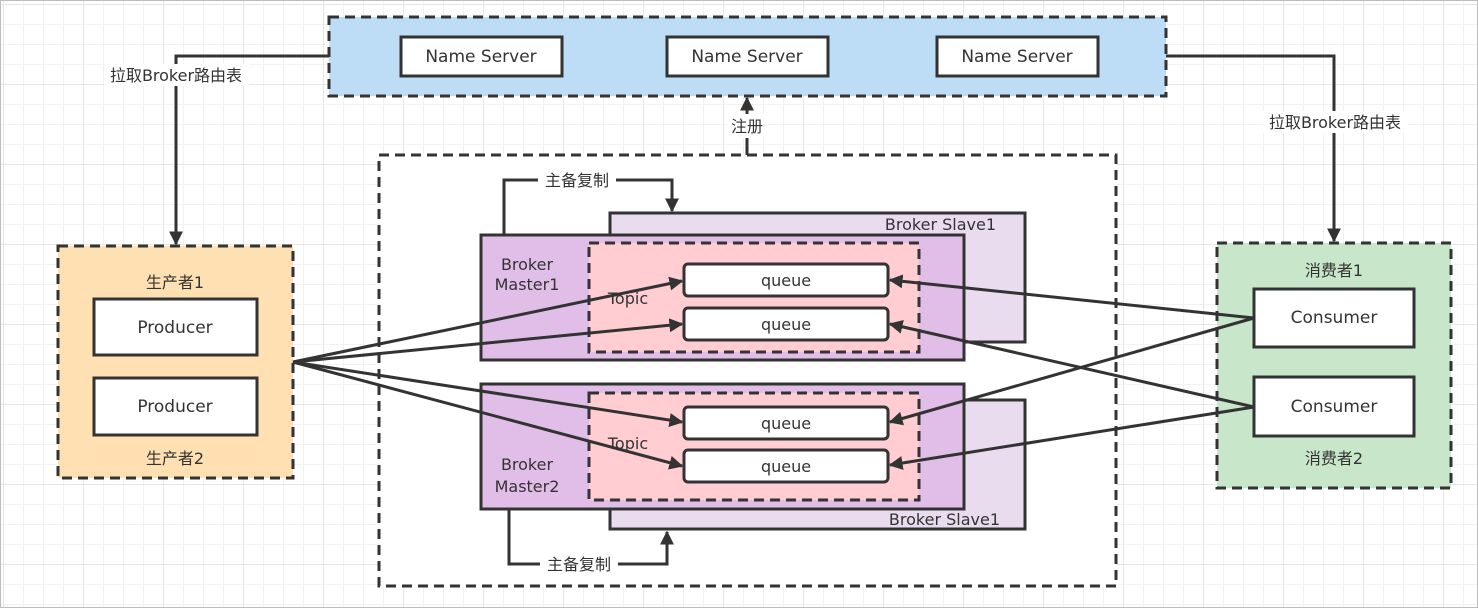 Image resolution: width=1478 pixels, height=608 pixels. I want to click on register-label: 注册, so click(747, 126).